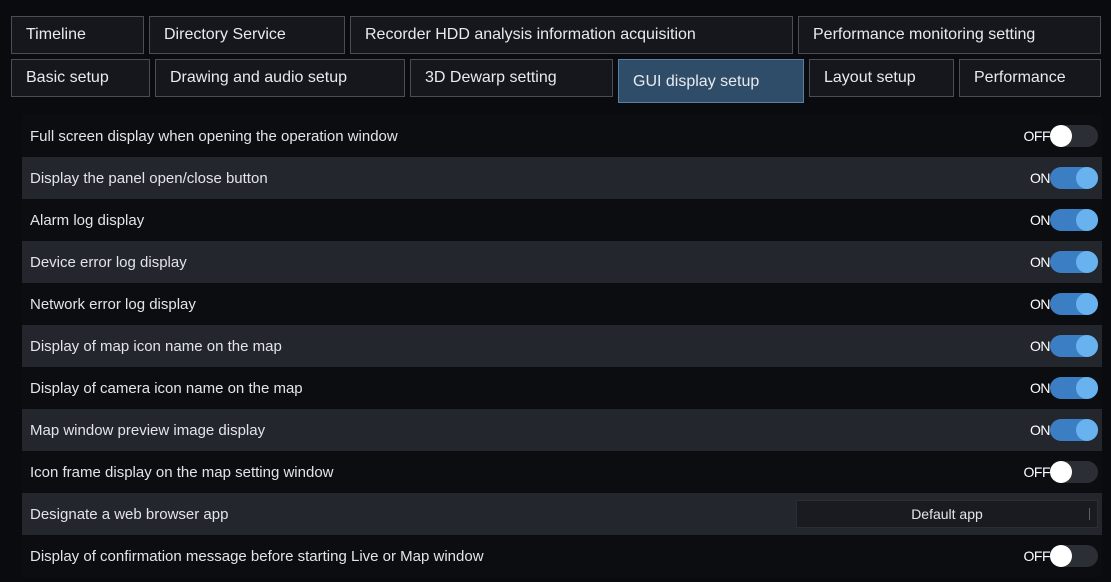 Image resolution: width=1111 pixels, height=582 pixels. I want to click on setting-label: Device error log display, so click(108, 262).